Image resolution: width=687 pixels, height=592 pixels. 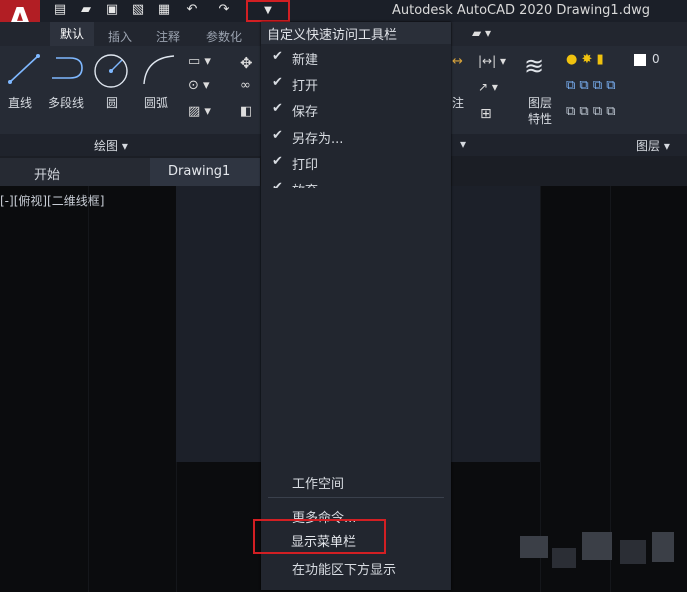 What do you see at coordinates (199, 85) in the screenshot?
I see `ellipse-icon: ⊙ ▾` at bounding box center [199, 85].